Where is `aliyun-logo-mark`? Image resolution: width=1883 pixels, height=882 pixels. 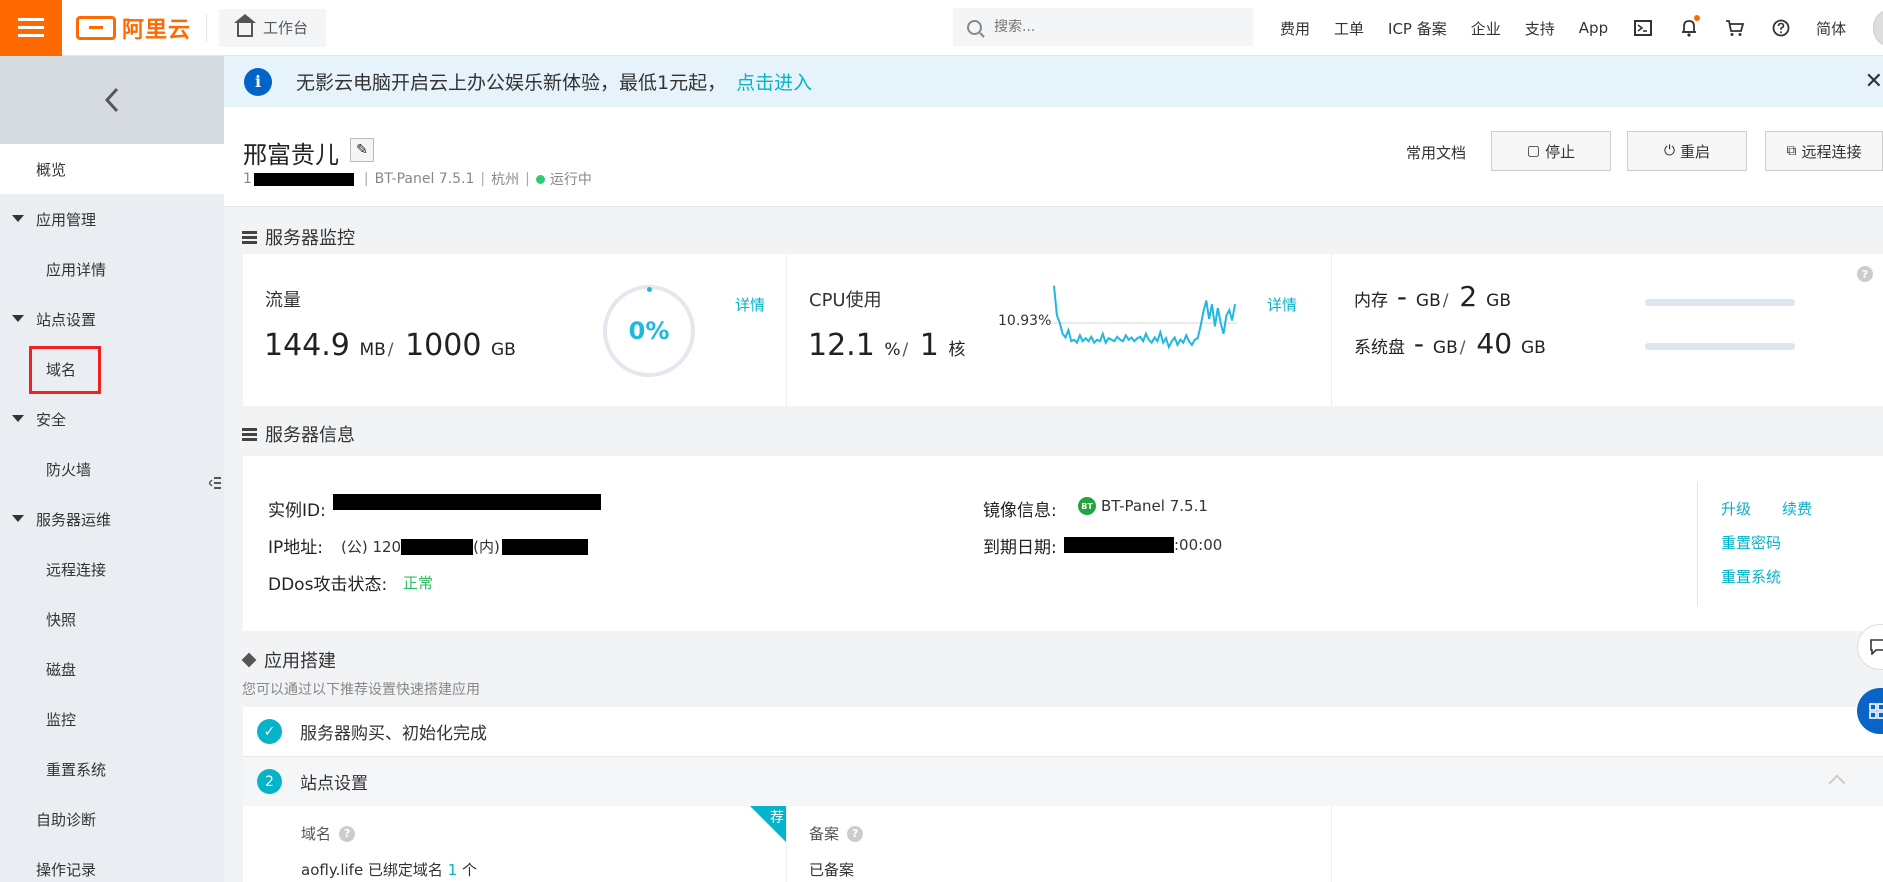 aliyun-logo-mark is located at coordinates (96, 27).